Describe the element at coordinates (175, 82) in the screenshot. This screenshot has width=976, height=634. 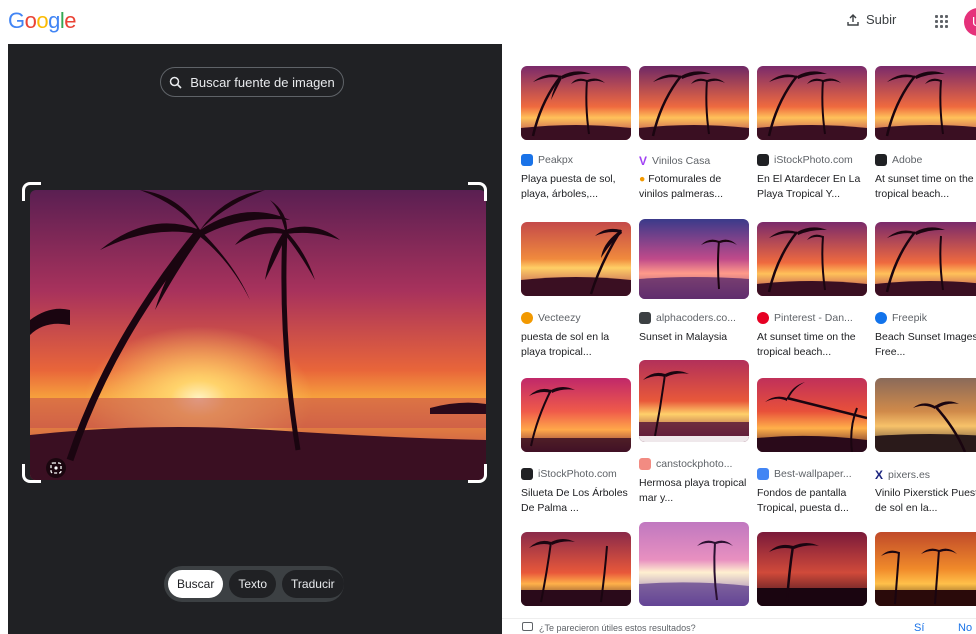
I see `lens-search-icon` at that location.